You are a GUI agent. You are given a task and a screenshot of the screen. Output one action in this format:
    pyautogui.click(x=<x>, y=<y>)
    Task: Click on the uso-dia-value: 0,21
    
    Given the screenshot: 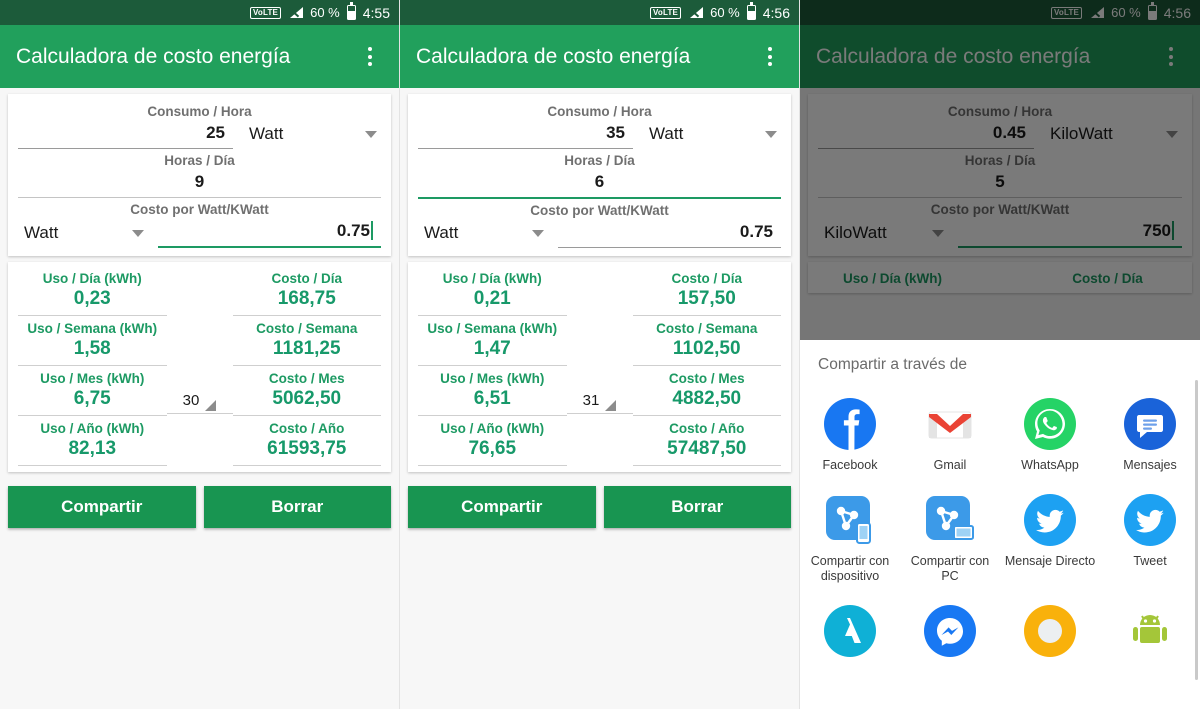 What is the action you would take?
    pyautogui.click(x=492, y=301)
    